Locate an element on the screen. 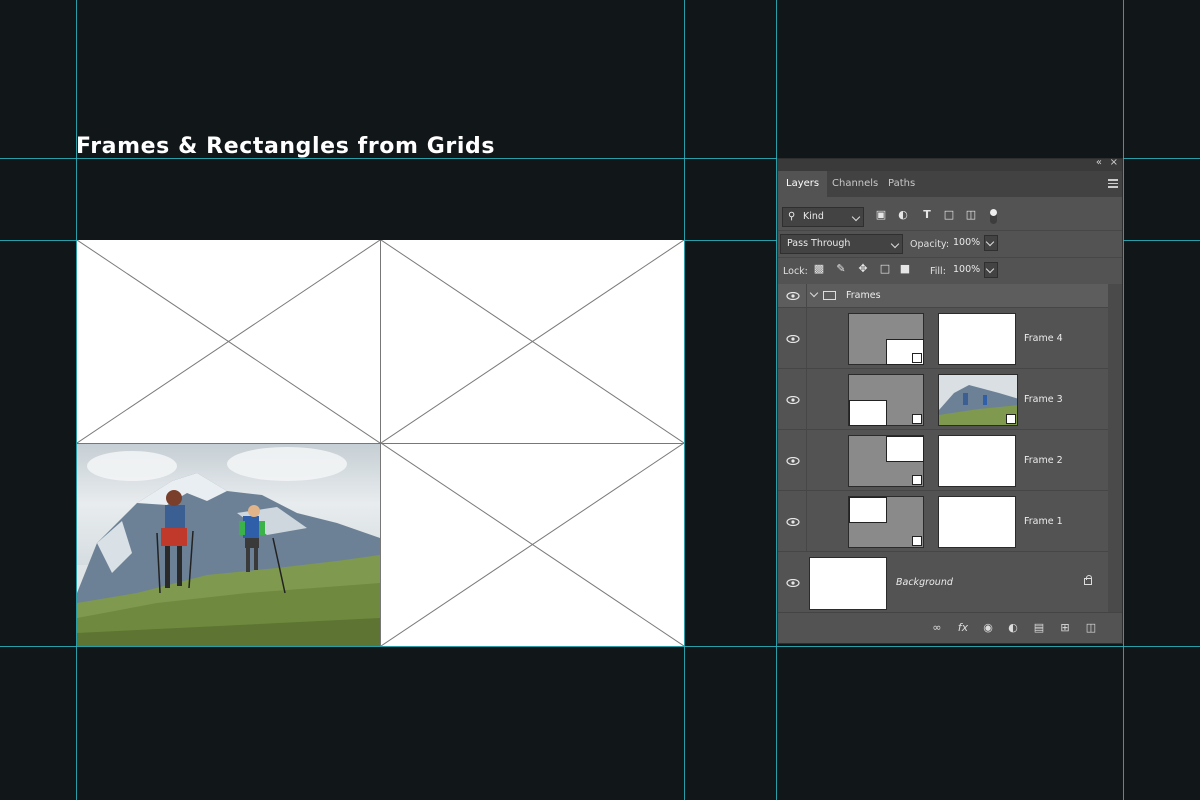 This screenshot has width=1200, height=800. lock-artboard-icon: □ is located at coordinates (885, 269).